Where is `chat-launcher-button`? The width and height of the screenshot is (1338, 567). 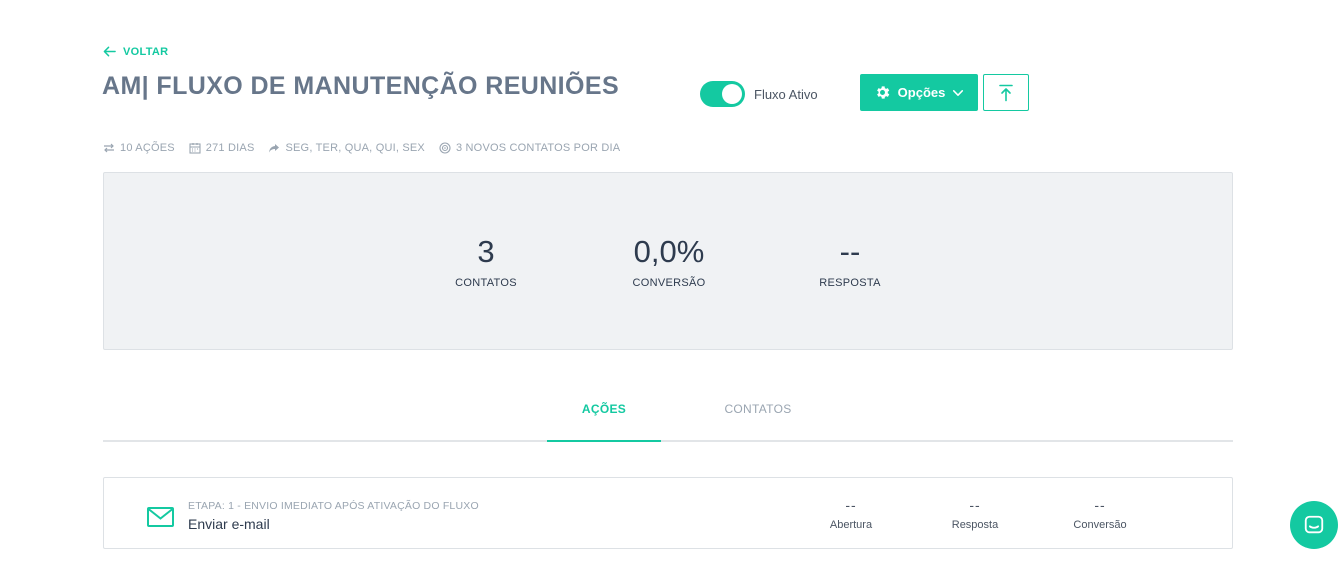 chat-launcher-button is located at coordinates (1314, 525).